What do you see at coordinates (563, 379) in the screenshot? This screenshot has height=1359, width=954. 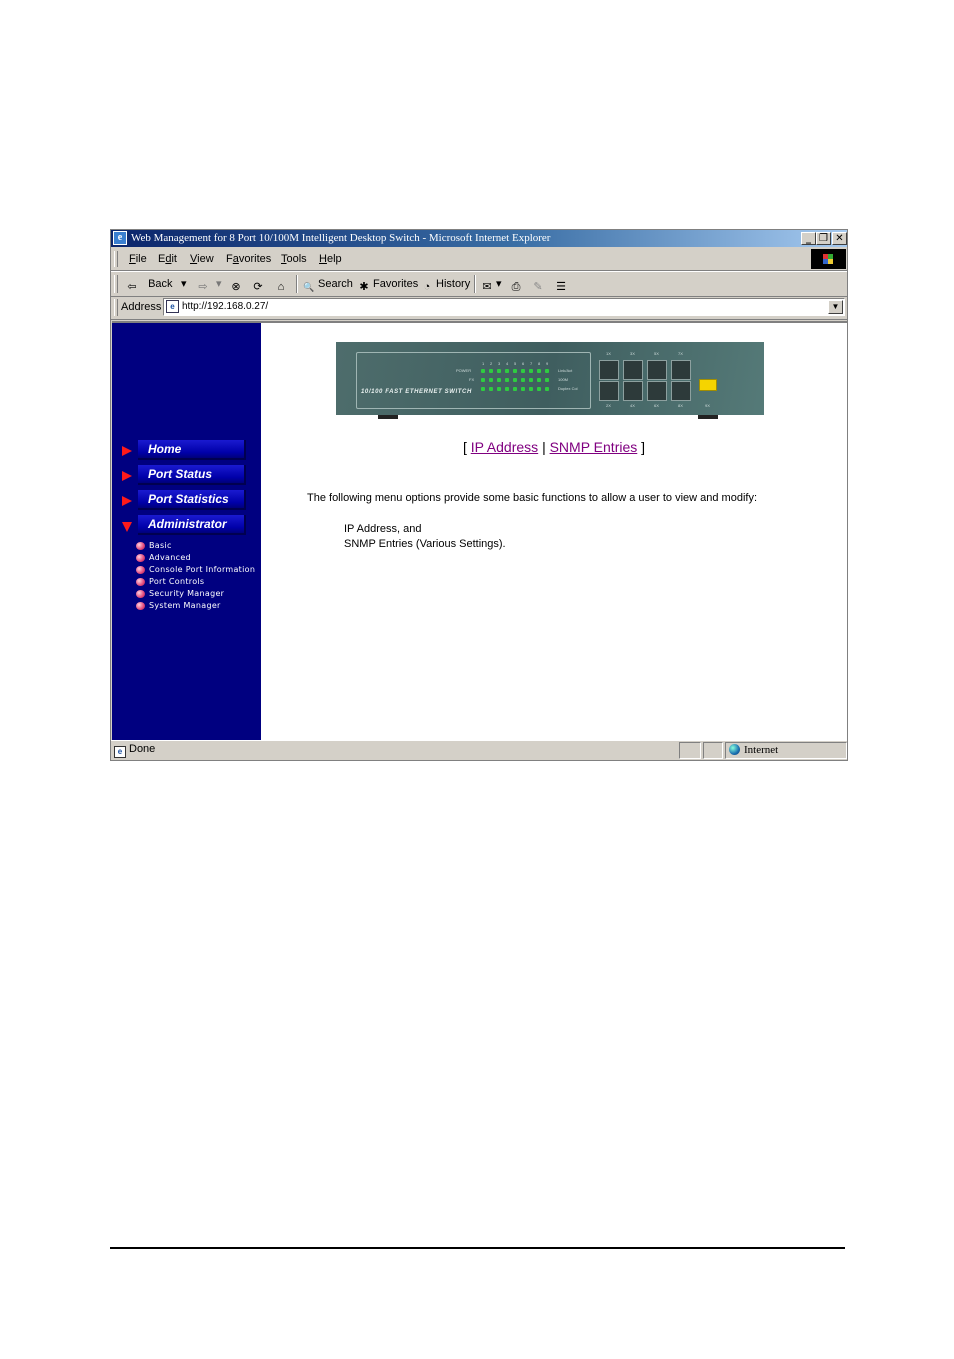 I see `100m-label: 100M` at bounding box center [563, 379].